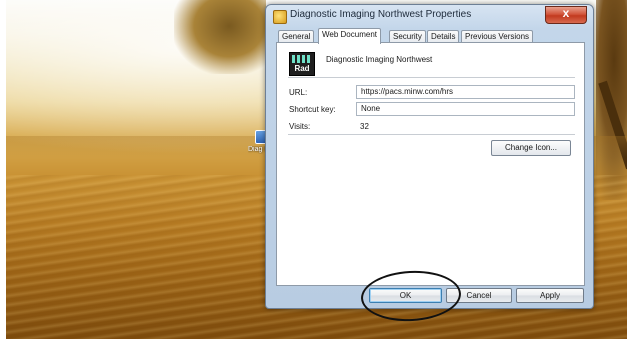 The image size is (629, 339). Describe the element at coordinates (302, 68) in the screenshot. I see `icon-text: Rad` at that location.